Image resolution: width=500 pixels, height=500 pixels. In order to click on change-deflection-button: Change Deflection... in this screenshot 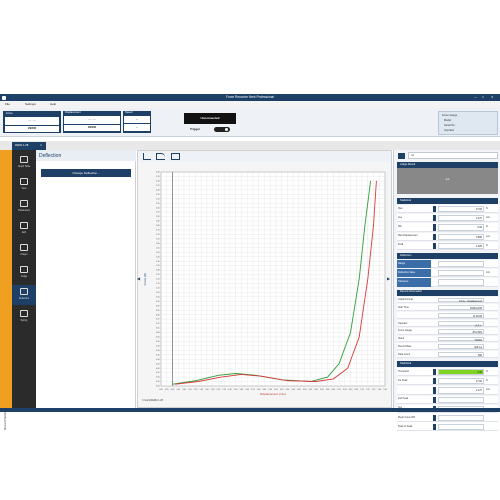, I will do `click(86, 173)`.